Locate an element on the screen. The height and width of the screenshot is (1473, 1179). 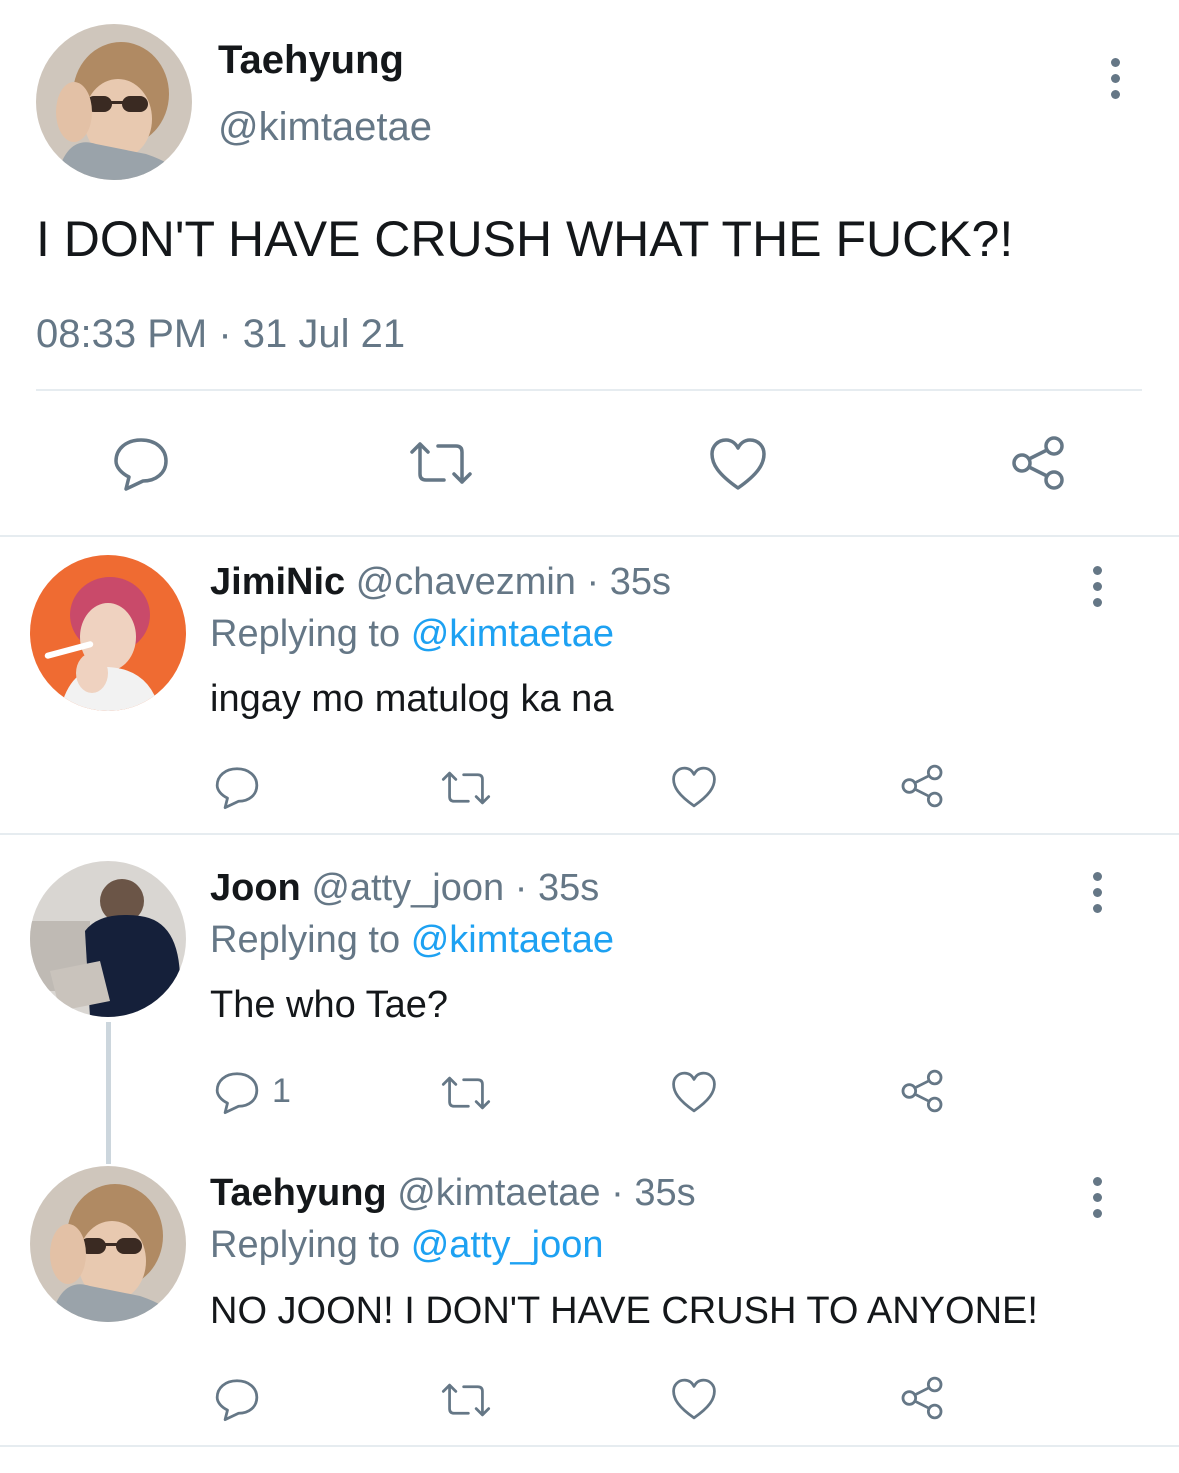
thread-connector is located at coordinates (108, 1093).